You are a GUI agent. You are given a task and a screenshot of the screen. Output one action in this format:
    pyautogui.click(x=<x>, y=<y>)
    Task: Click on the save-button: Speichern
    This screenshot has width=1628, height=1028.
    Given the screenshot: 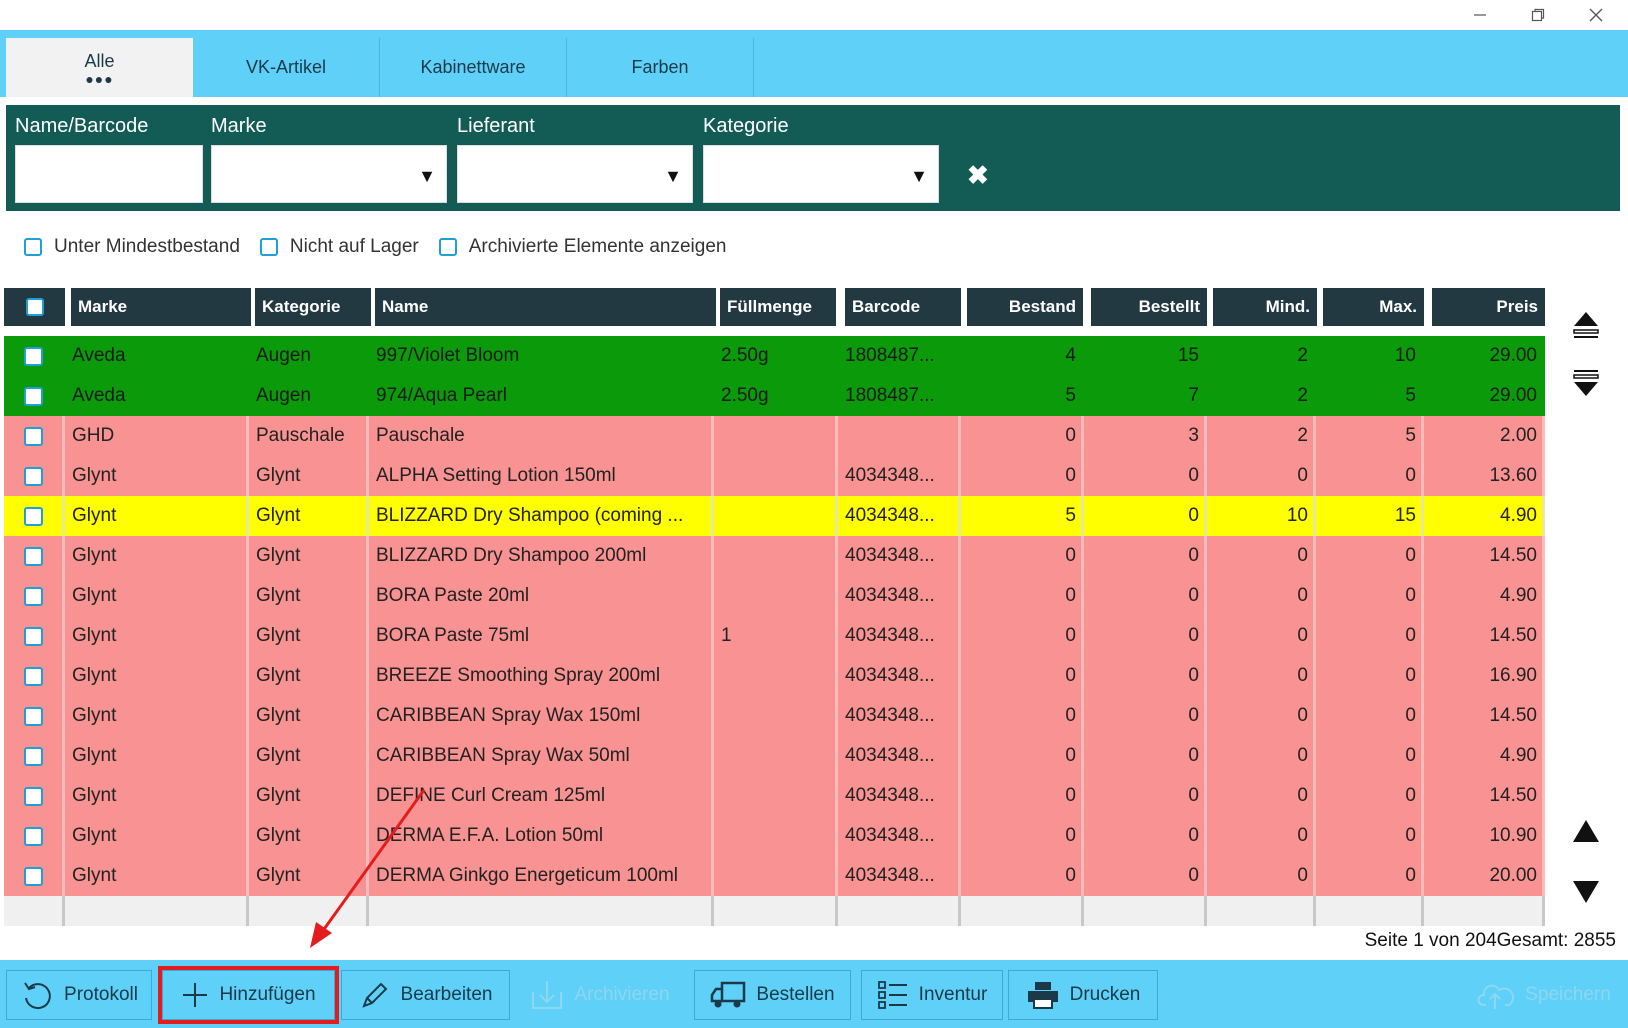 What is the action you would take?
    pyautogui.click(x=1544, y=995)
    